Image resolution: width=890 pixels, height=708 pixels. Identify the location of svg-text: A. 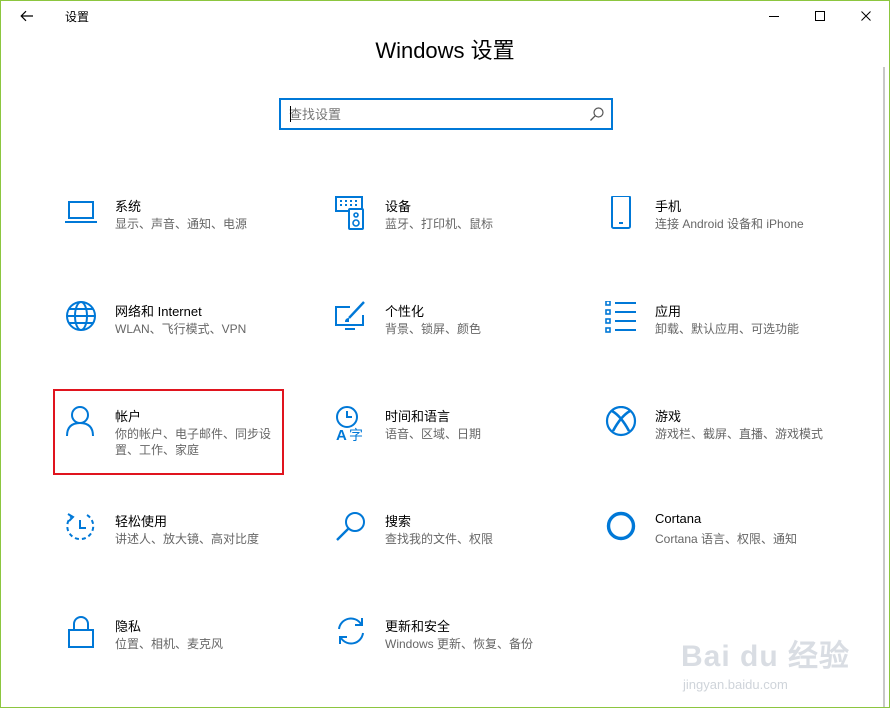
(341, 434).